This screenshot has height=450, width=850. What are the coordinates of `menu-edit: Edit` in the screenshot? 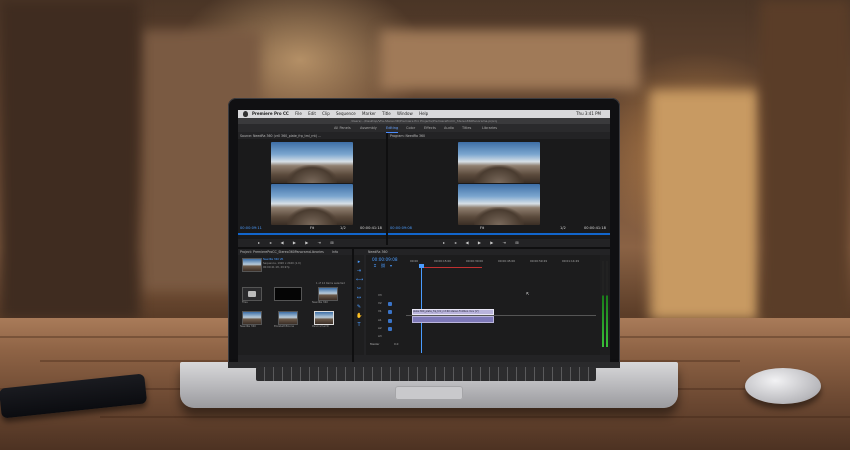 It's located at (312, 113).